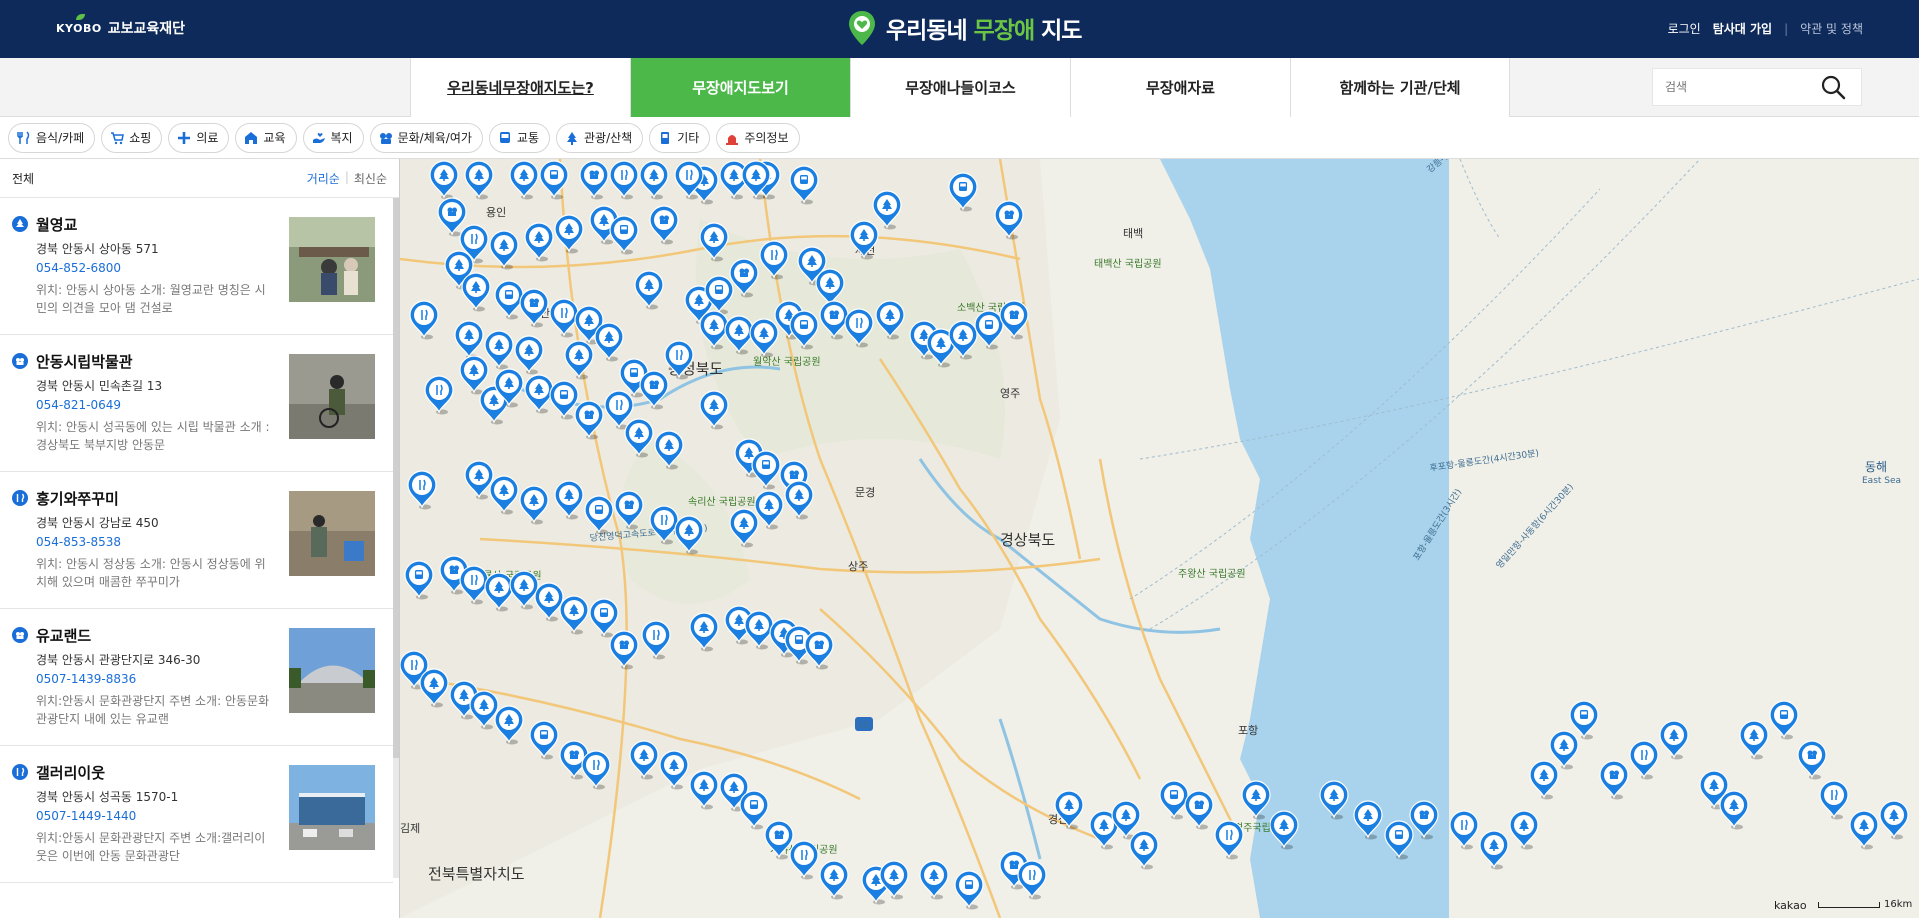 This screenshot has height=918, width=1919. Describe the element at coordinates (86, 816) in the screenshot. I see `place-phone: 0507-1449-1440` at that location.